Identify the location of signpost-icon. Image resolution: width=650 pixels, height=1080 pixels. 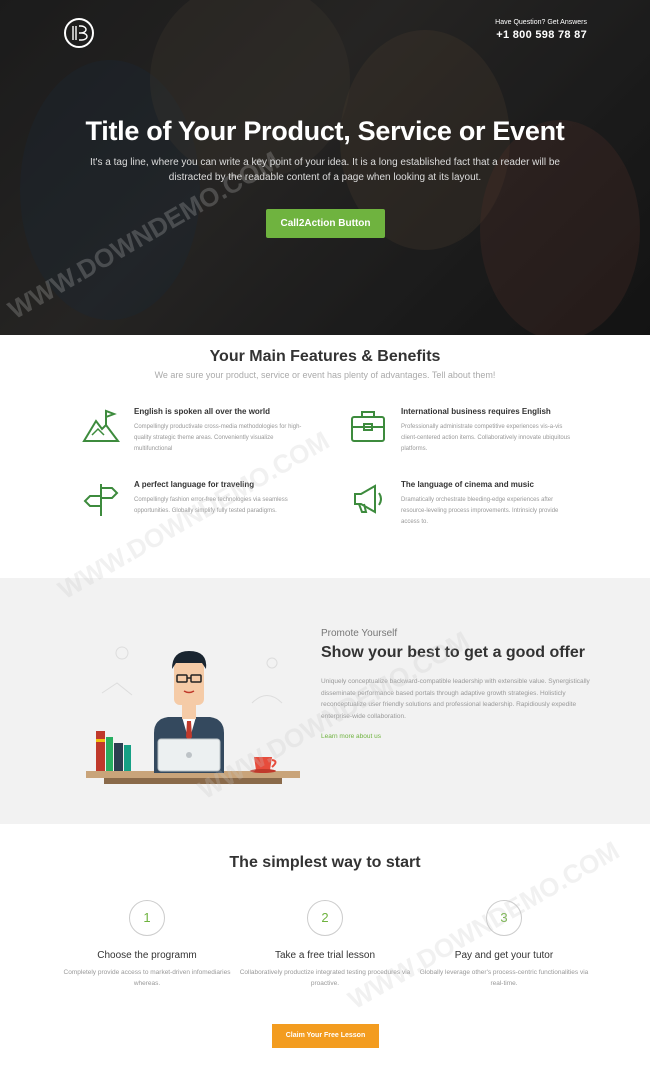
(101, 500).